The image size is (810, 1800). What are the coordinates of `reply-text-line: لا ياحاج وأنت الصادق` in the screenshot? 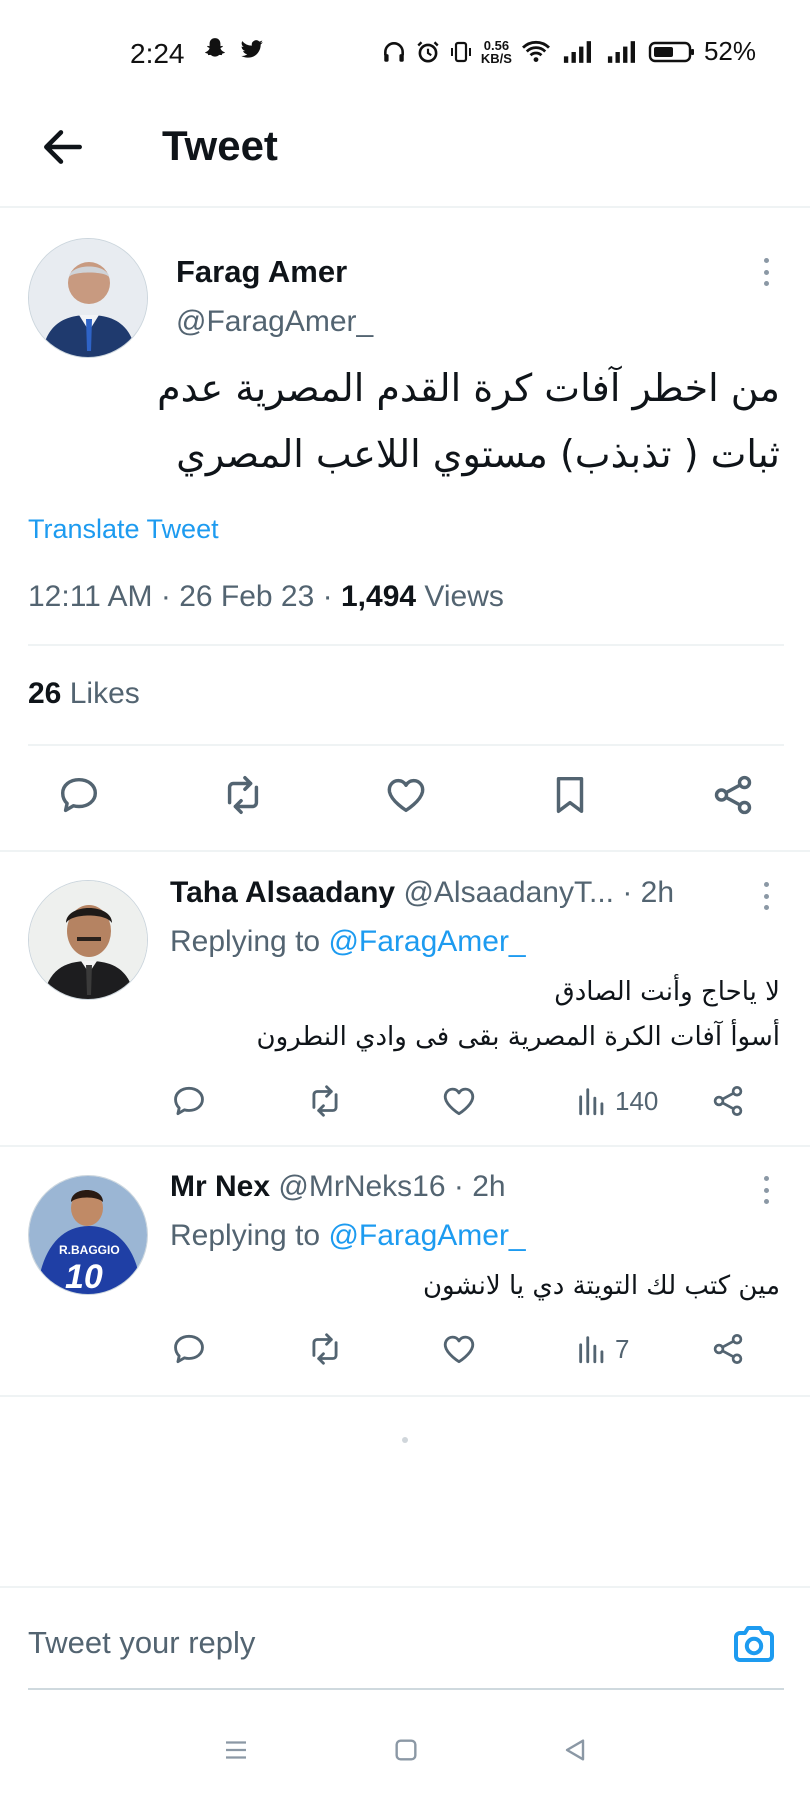 It's located at (667, 992).